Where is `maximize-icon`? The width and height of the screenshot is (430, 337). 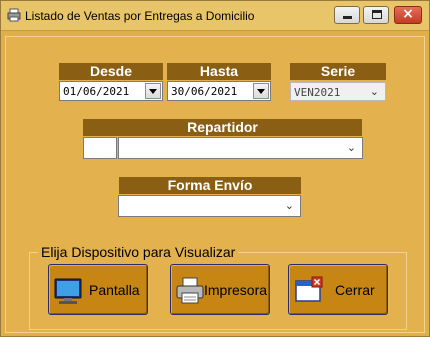
maximize-icon is located at coordinates (377, 14).